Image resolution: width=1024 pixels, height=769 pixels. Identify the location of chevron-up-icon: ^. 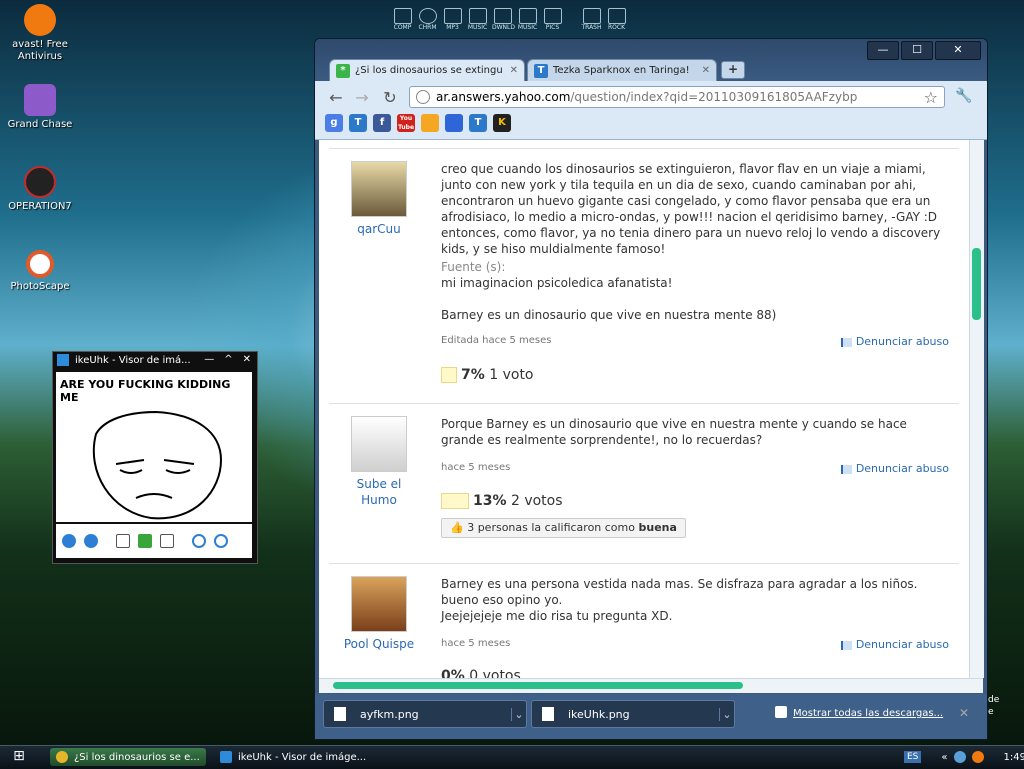
(228, 359).